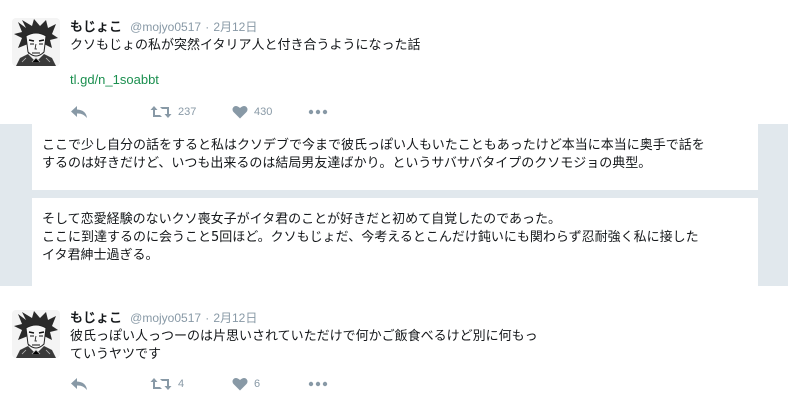 This screenshot has height=406, width=788. What do you see at coordinates (187, 112) in the screenshot?
I see `retweet-count: 237` at bounding box center [187, 112].